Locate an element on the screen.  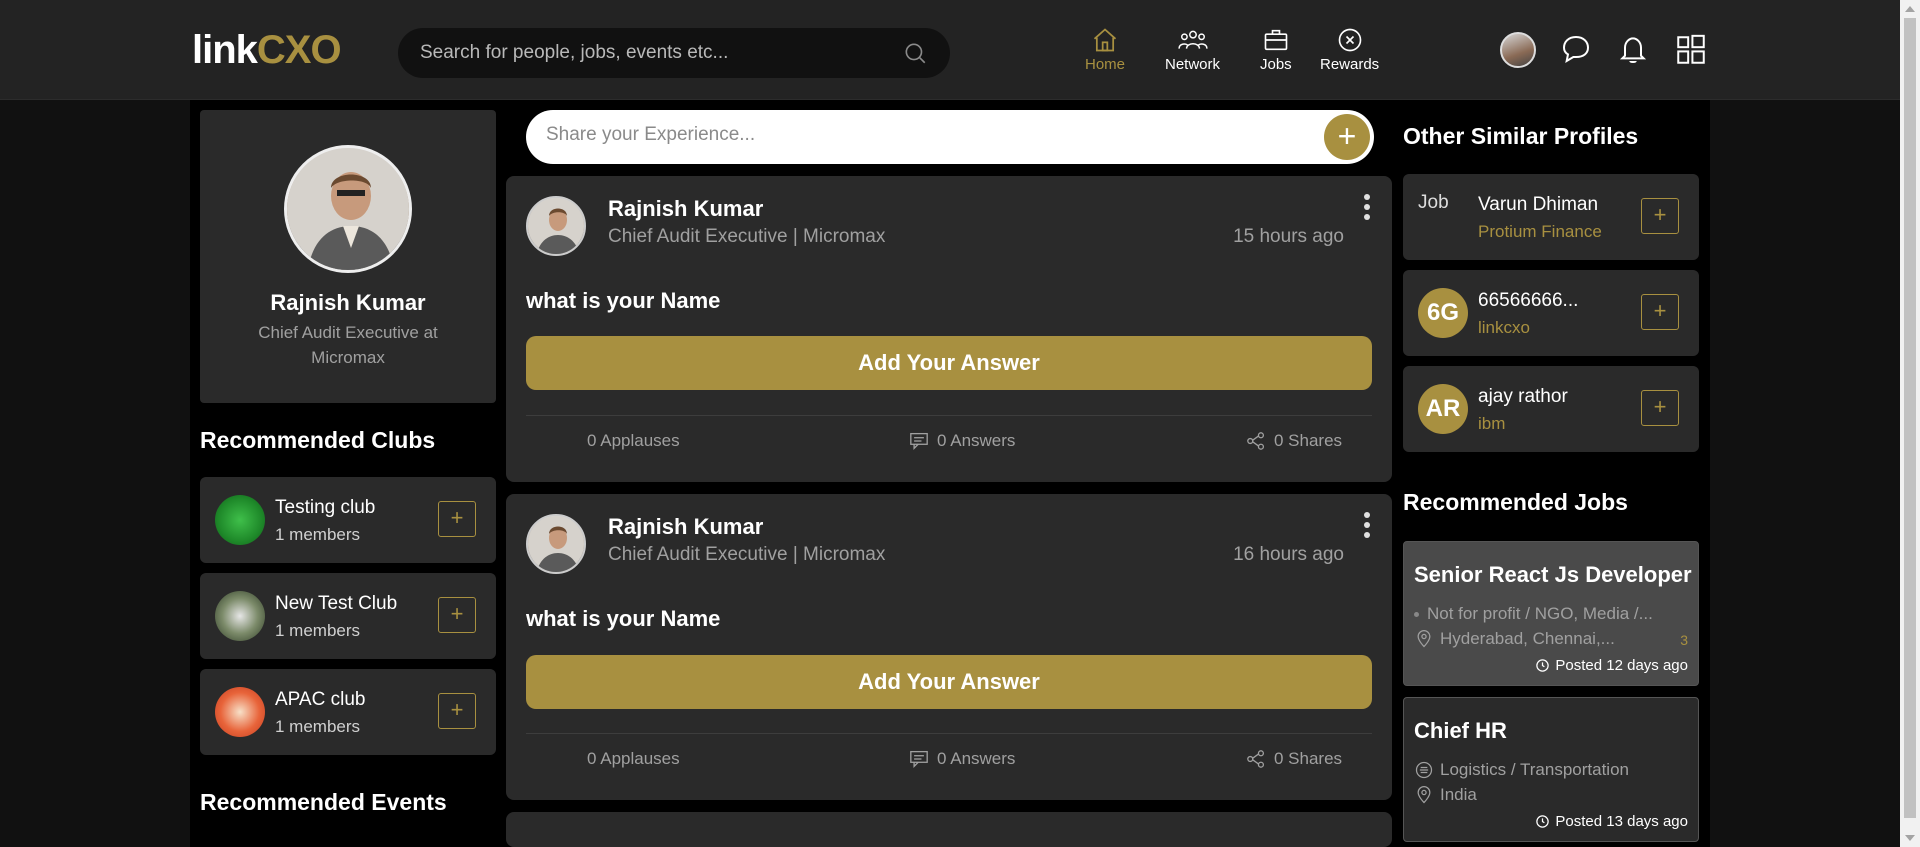
search-bar is located at coordinates (674, 53).